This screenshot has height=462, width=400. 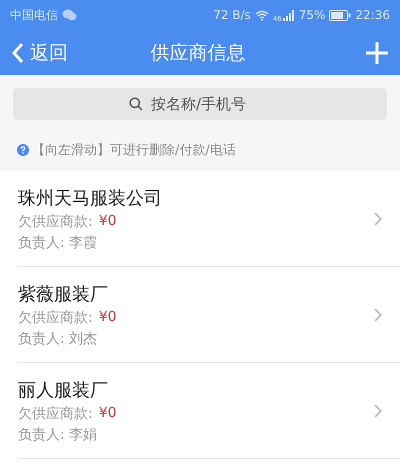 I want to click on contact-person: 负责人: 刘杰, so click(x=58, y=339).